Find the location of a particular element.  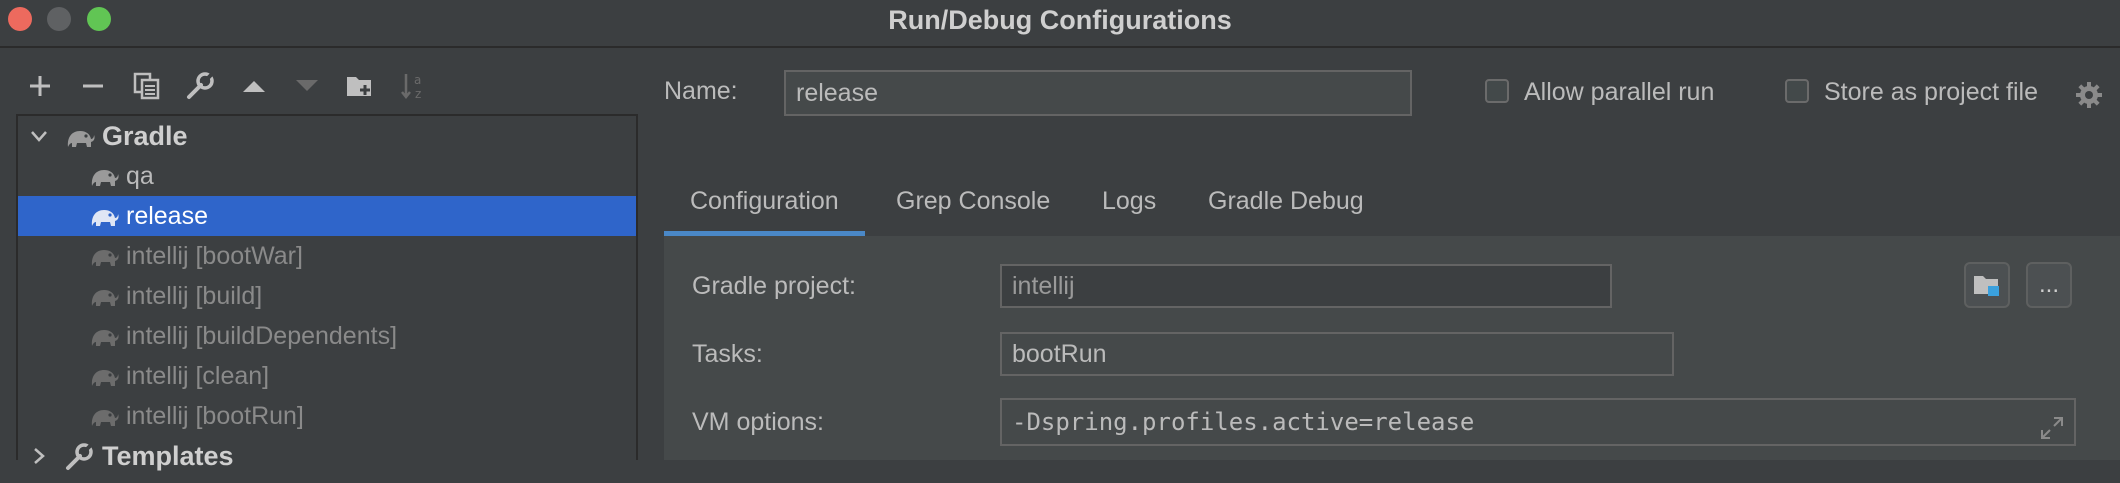

expand-icon is located at coordinates (2052, 424).